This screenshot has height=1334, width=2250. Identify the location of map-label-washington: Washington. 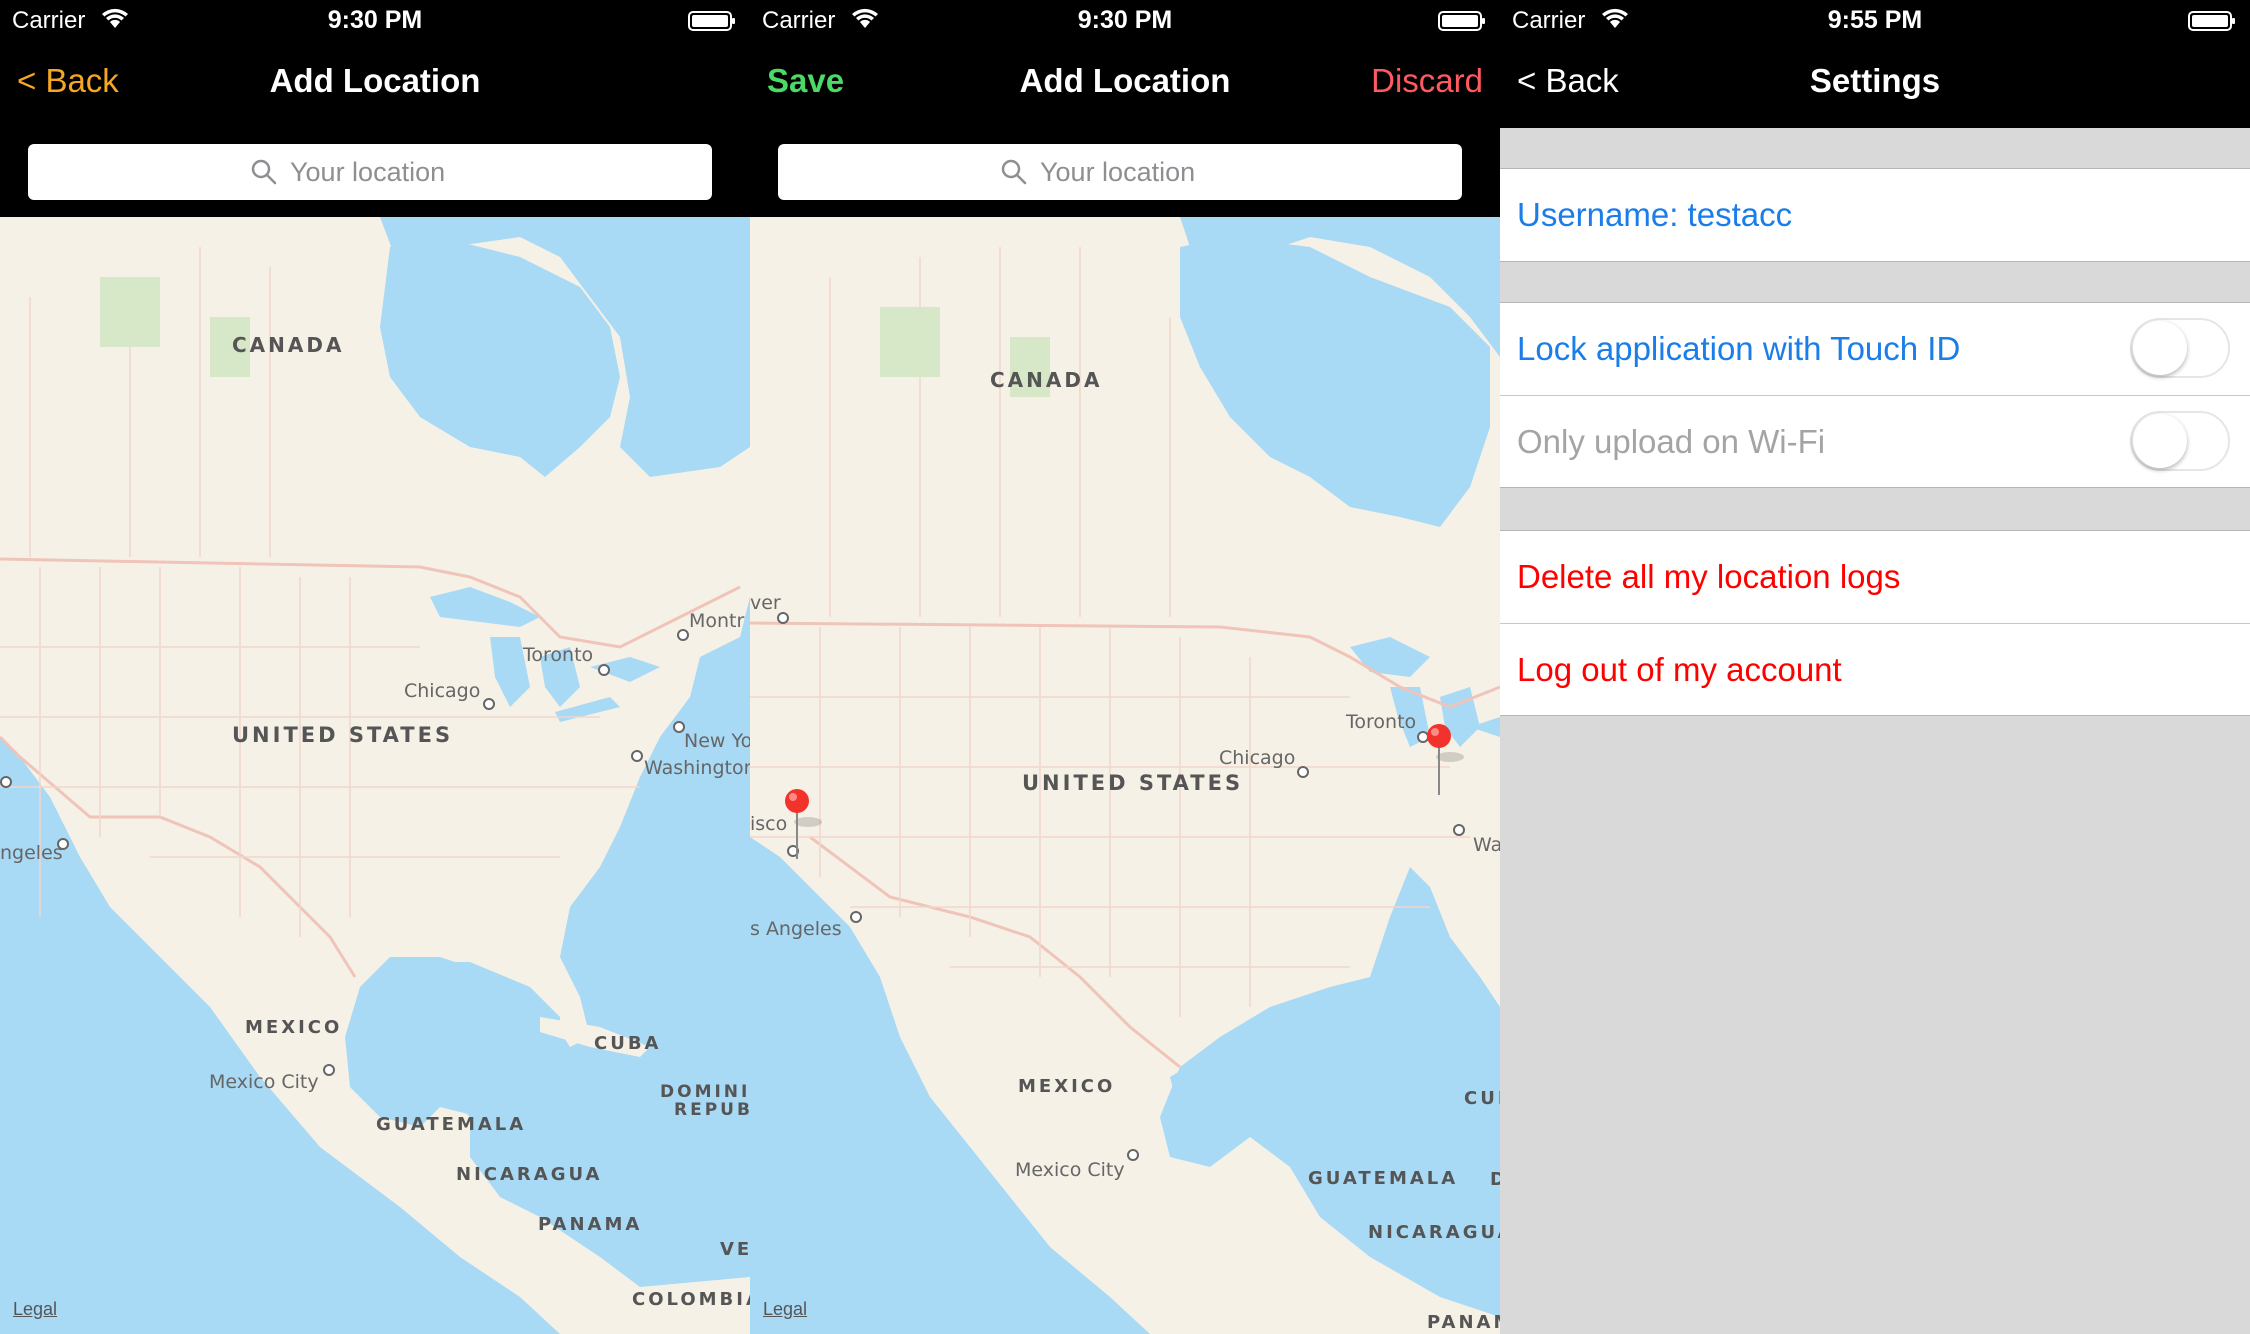
(697, 768).